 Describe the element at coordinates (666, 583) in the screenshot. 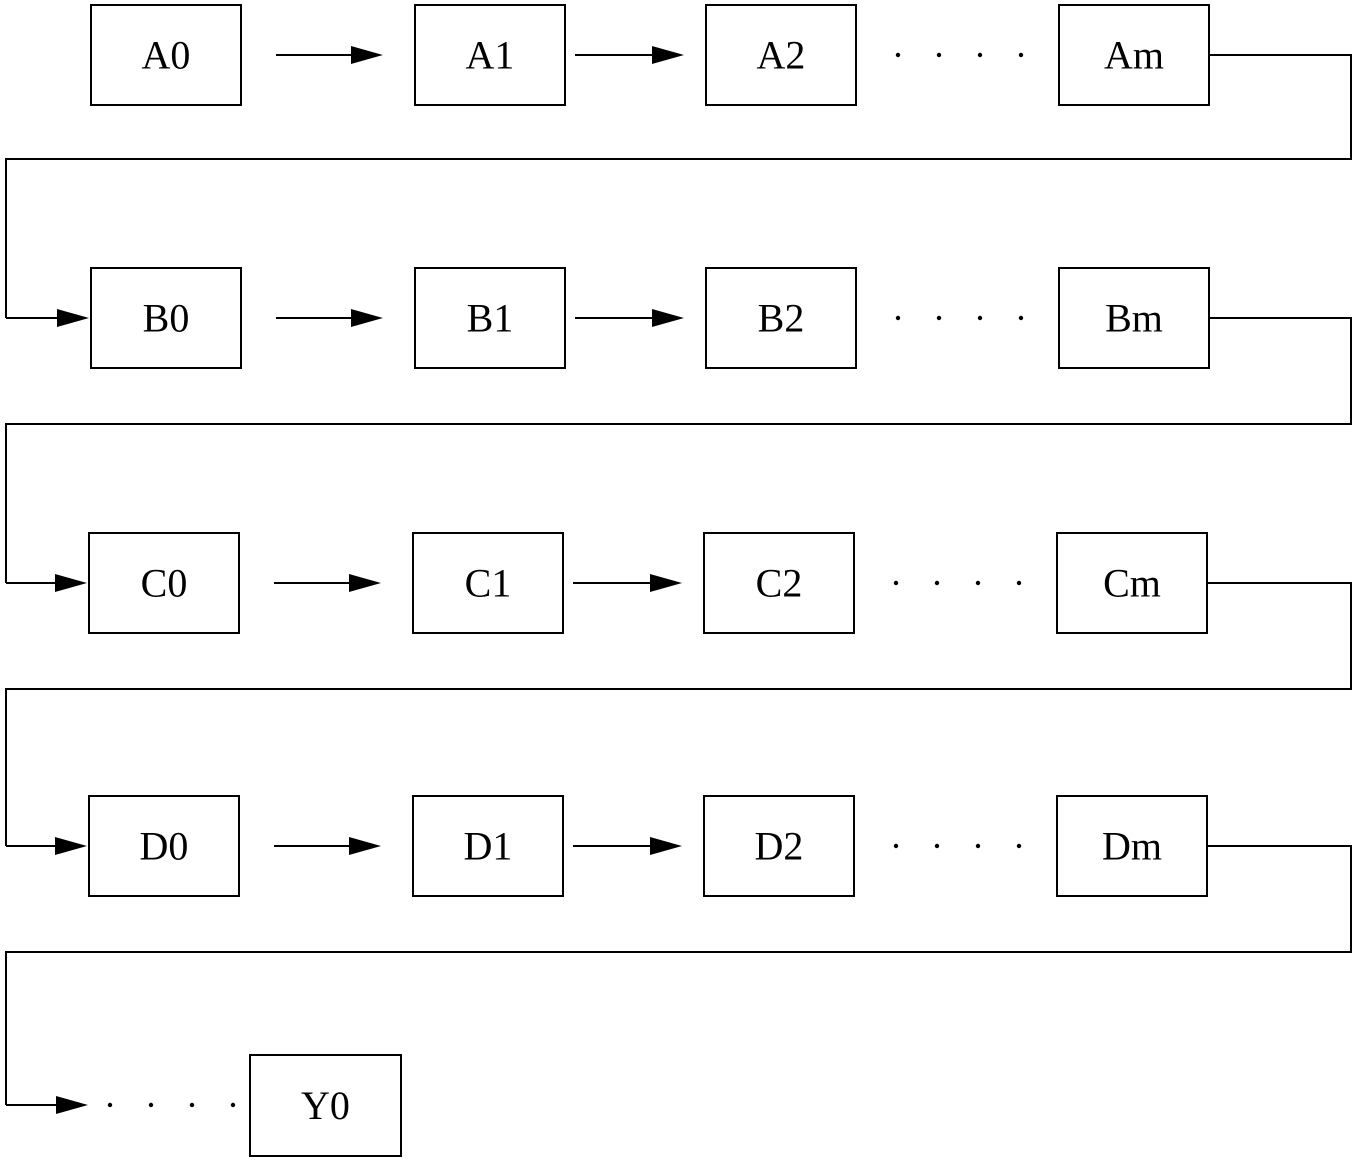

I see `arrow-c1-c2-head` at that location.